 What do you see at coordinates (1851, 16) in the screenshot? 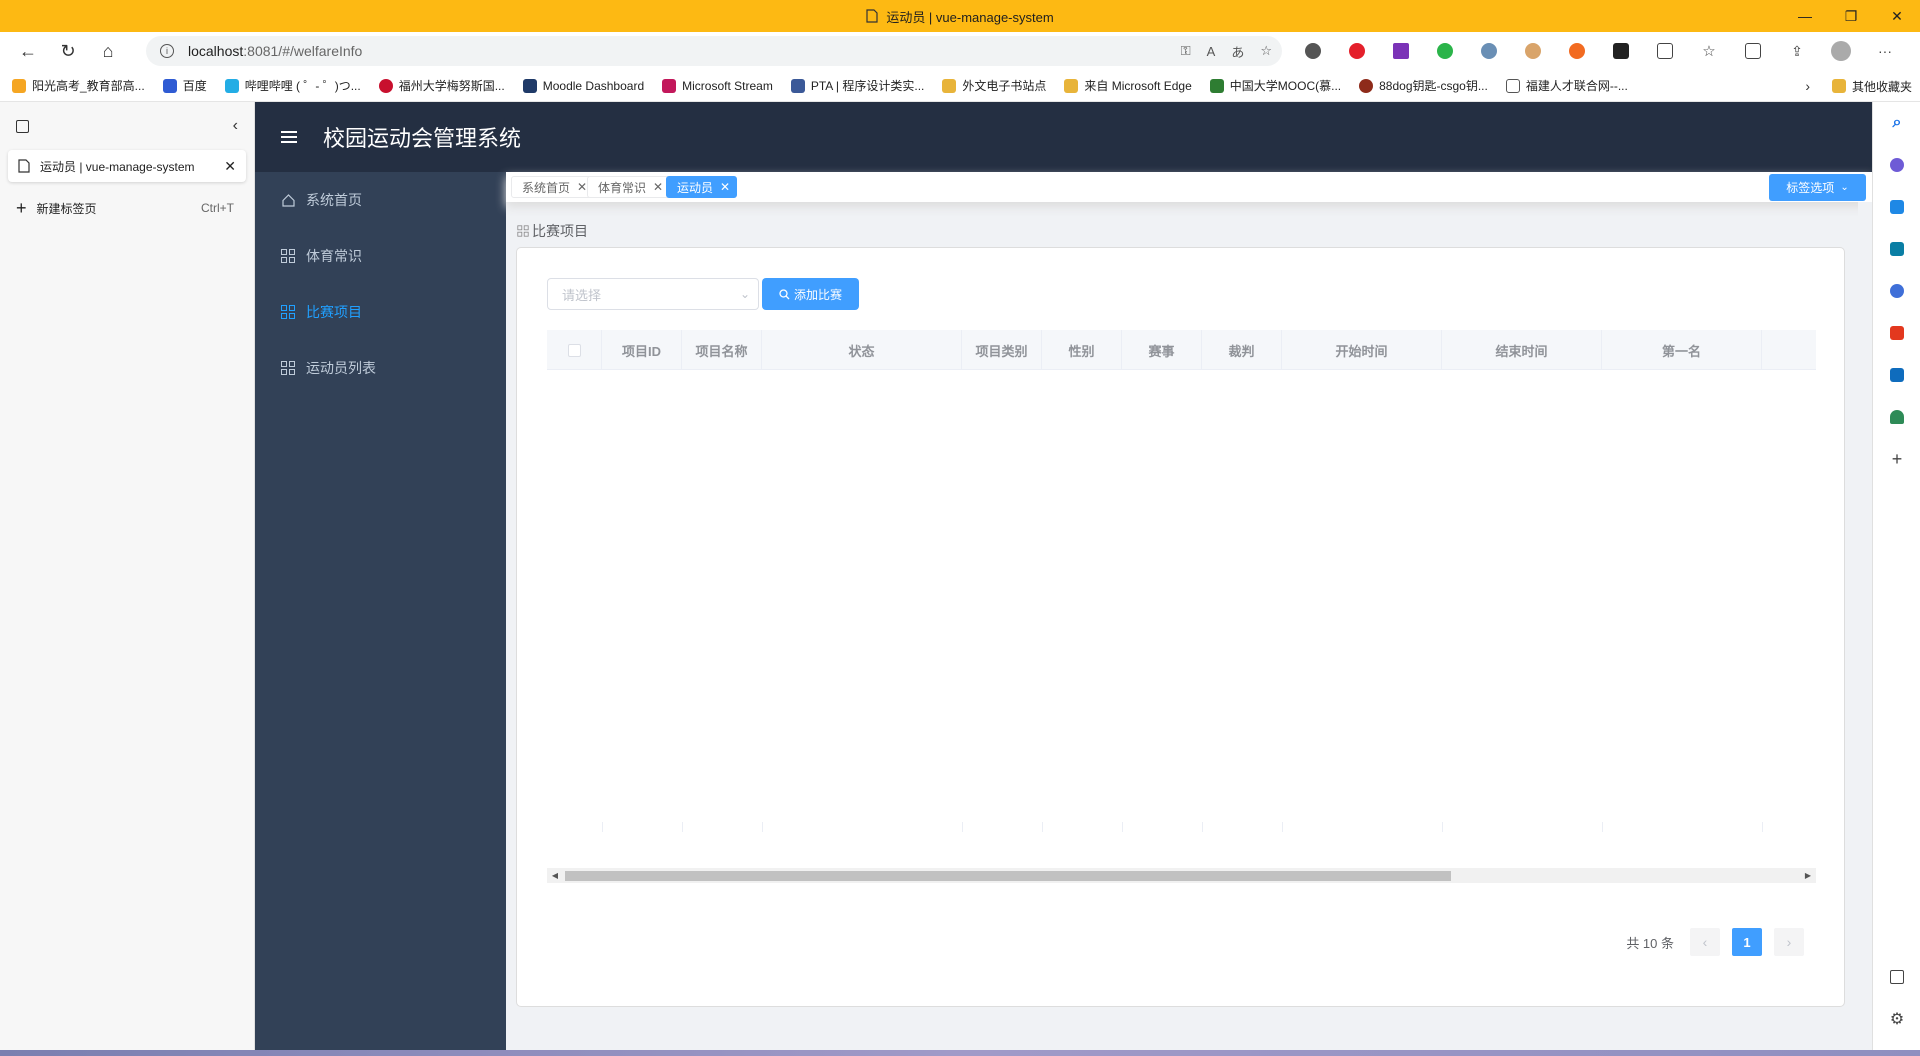
I see `restore-button: ❐` at bounding box center [1851, 16].